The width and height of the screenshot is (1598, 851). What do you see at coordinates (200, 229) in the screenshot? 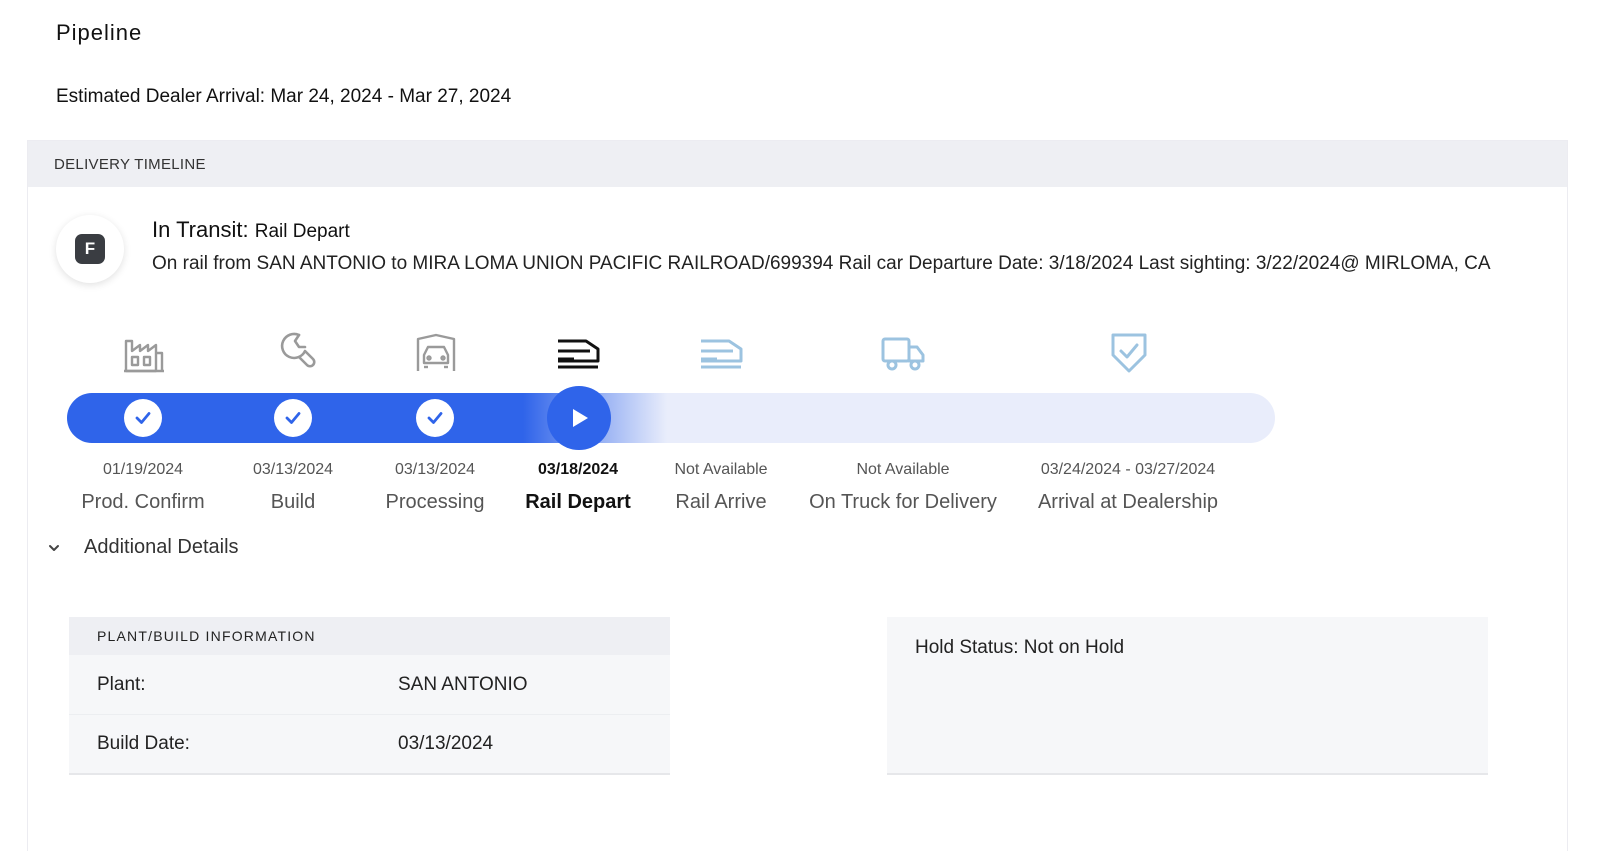
I see `status-prefix: In Transit:` at bounding box center [200, 229].